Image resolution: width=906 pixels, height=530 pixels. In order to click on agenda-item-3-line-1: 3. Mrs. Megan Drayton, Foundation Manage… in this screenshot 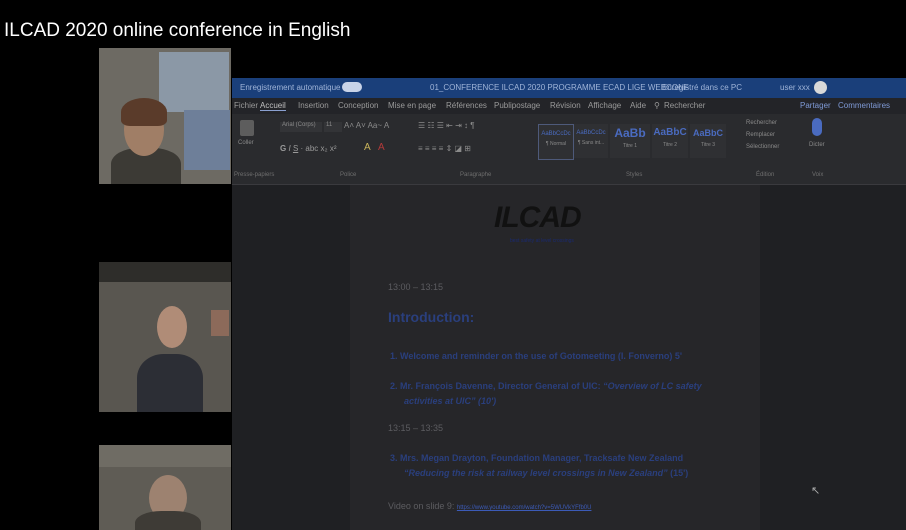, I will do `click(537, 458)`.